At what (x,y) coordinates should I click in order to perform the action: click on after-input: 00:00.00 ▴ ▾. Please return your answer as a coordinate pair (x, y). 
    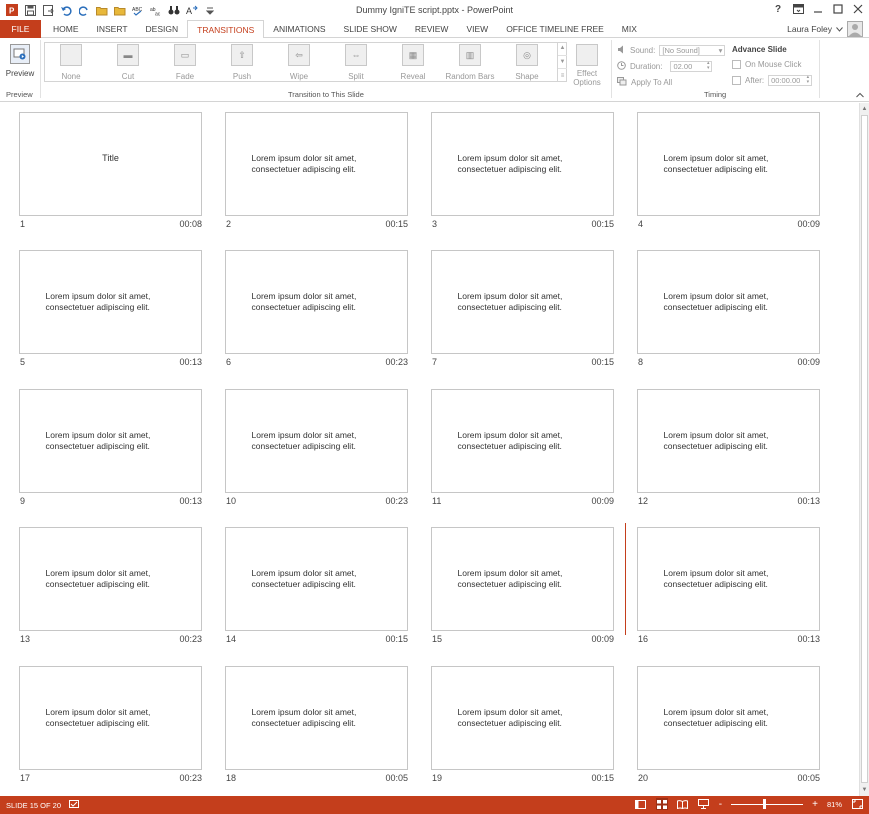
    Looking at the image, I should click on (790, 80).